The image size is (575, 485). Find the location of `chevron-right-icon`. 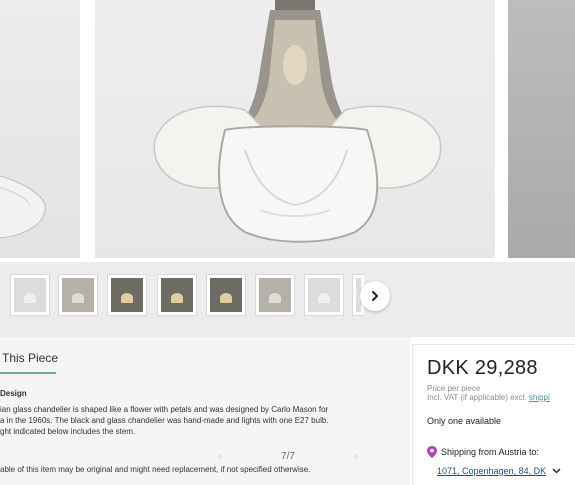

chevron-right-icon is located at coordinates (375, 296).